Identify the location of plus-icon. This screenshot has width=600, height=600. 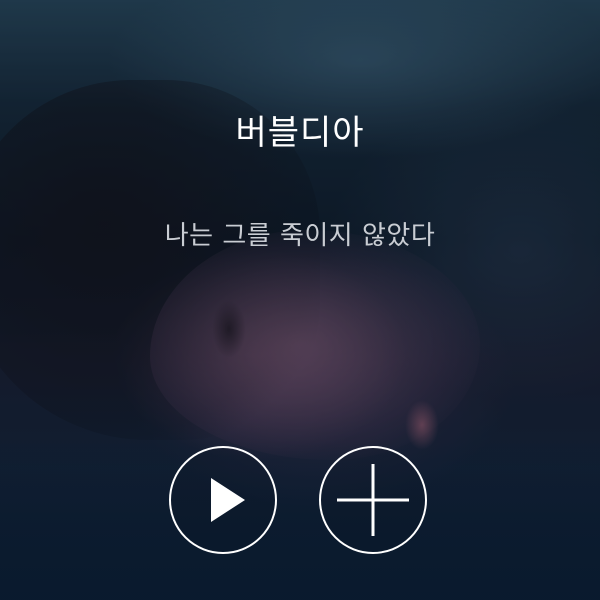
(373, 500).